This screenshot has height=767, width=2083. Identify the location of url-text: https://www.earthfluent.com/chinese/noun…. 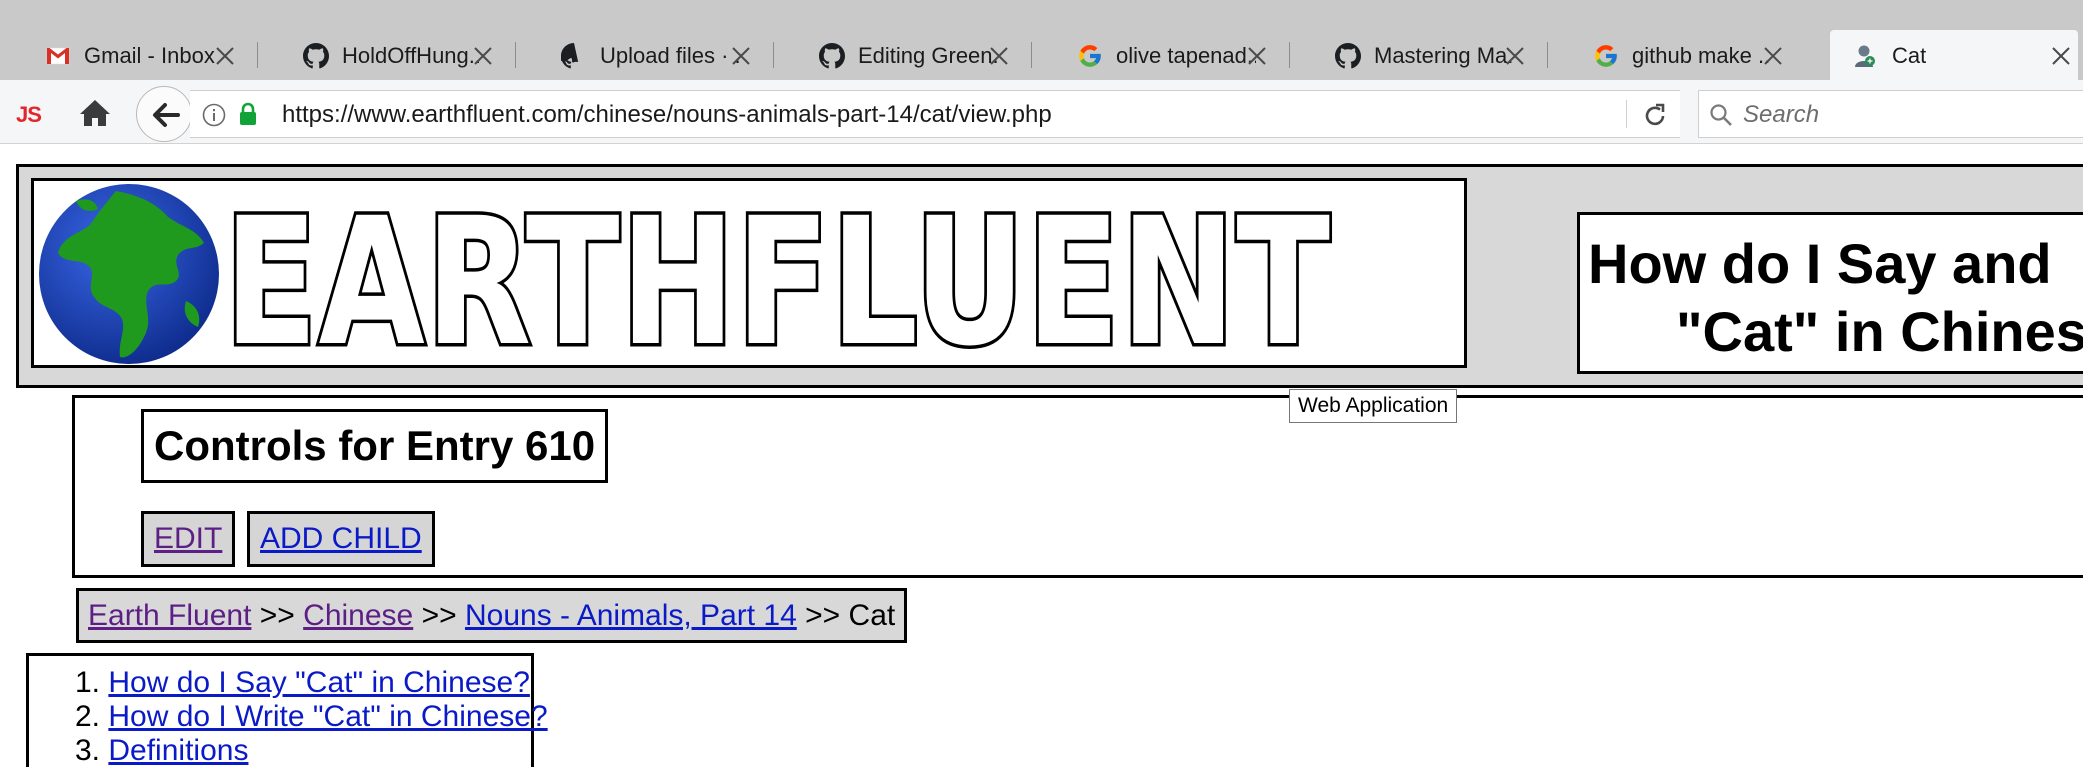
(667, 115).